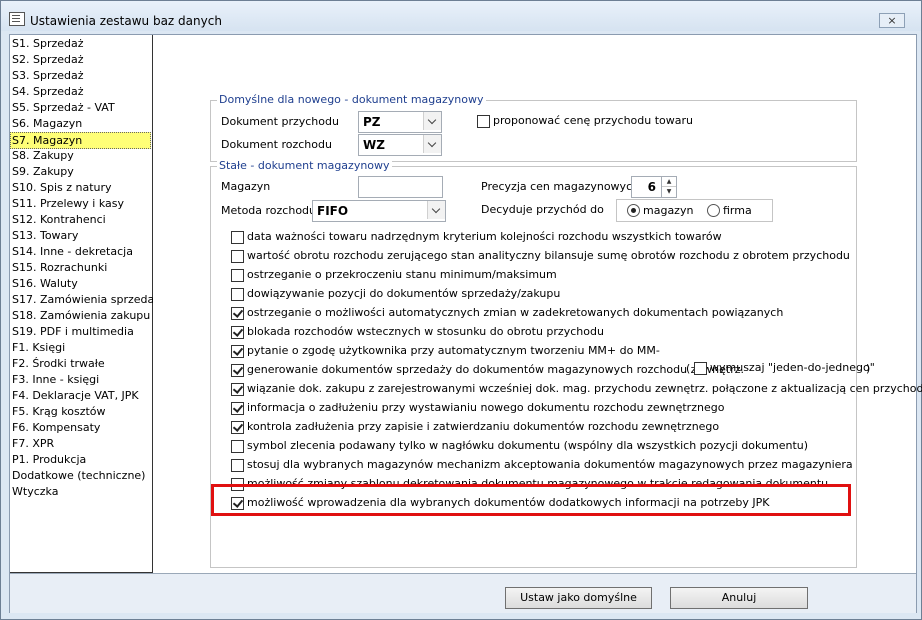 This screenshot has height=620, width=922. Describe the element at coordinates (49, 459) in the screenshot. I see `sidebar-item: P1. Produkcja` at that location.